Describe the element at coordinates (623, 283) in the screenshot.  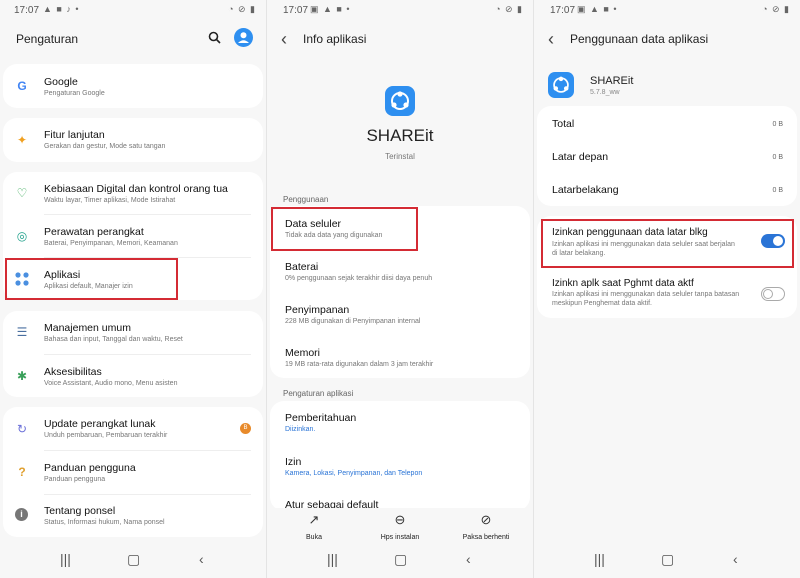
I see `toggle-label: Izinkn aplk saat Pghmt data aktf` at that location.